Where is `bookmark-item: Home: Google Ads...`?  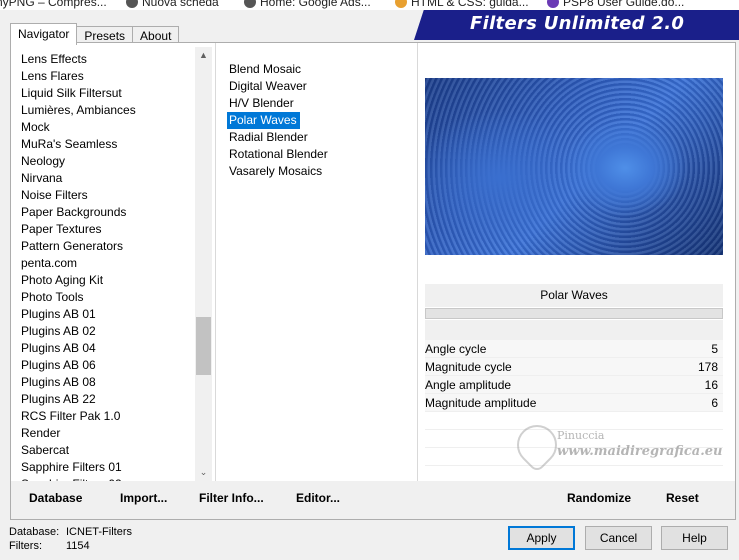
bookmark-item: Home: Google Ads... is located at coordinates (307, 5).